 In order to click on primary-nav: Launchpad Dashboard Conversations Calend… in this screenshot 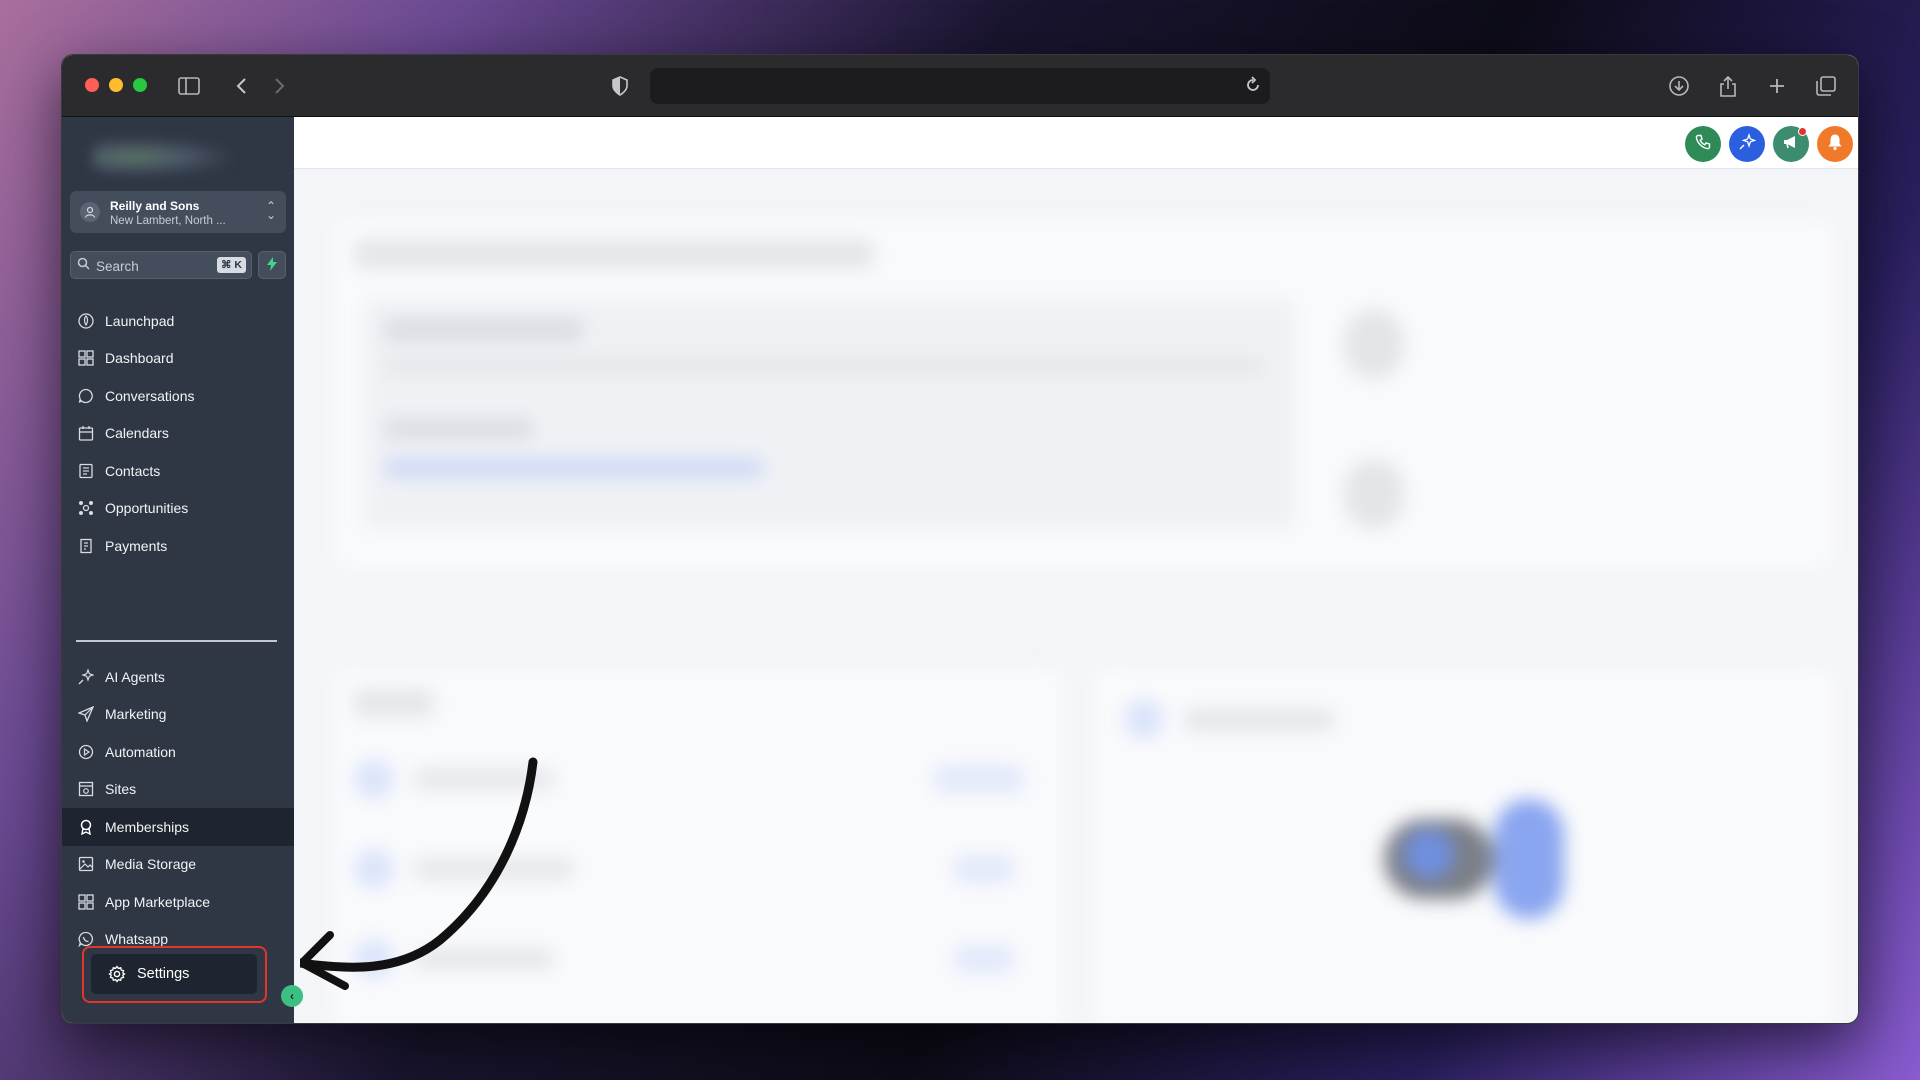, I will do `click(178, 433)`.